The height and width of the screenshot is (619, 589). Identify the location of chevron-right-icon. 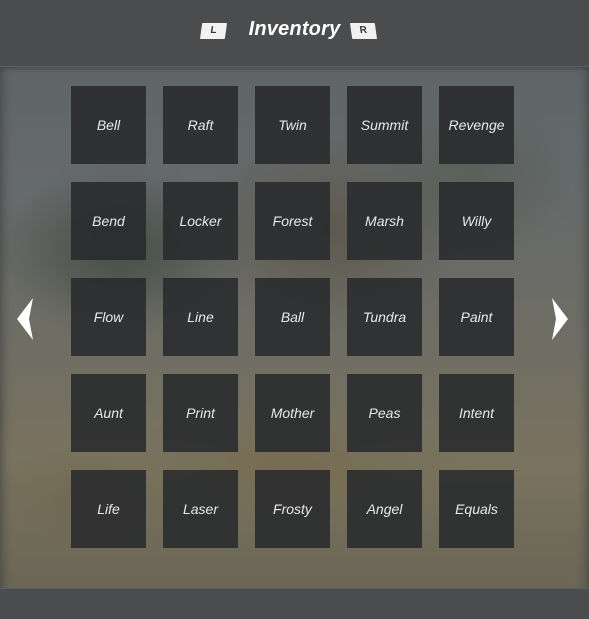
(560, 319).